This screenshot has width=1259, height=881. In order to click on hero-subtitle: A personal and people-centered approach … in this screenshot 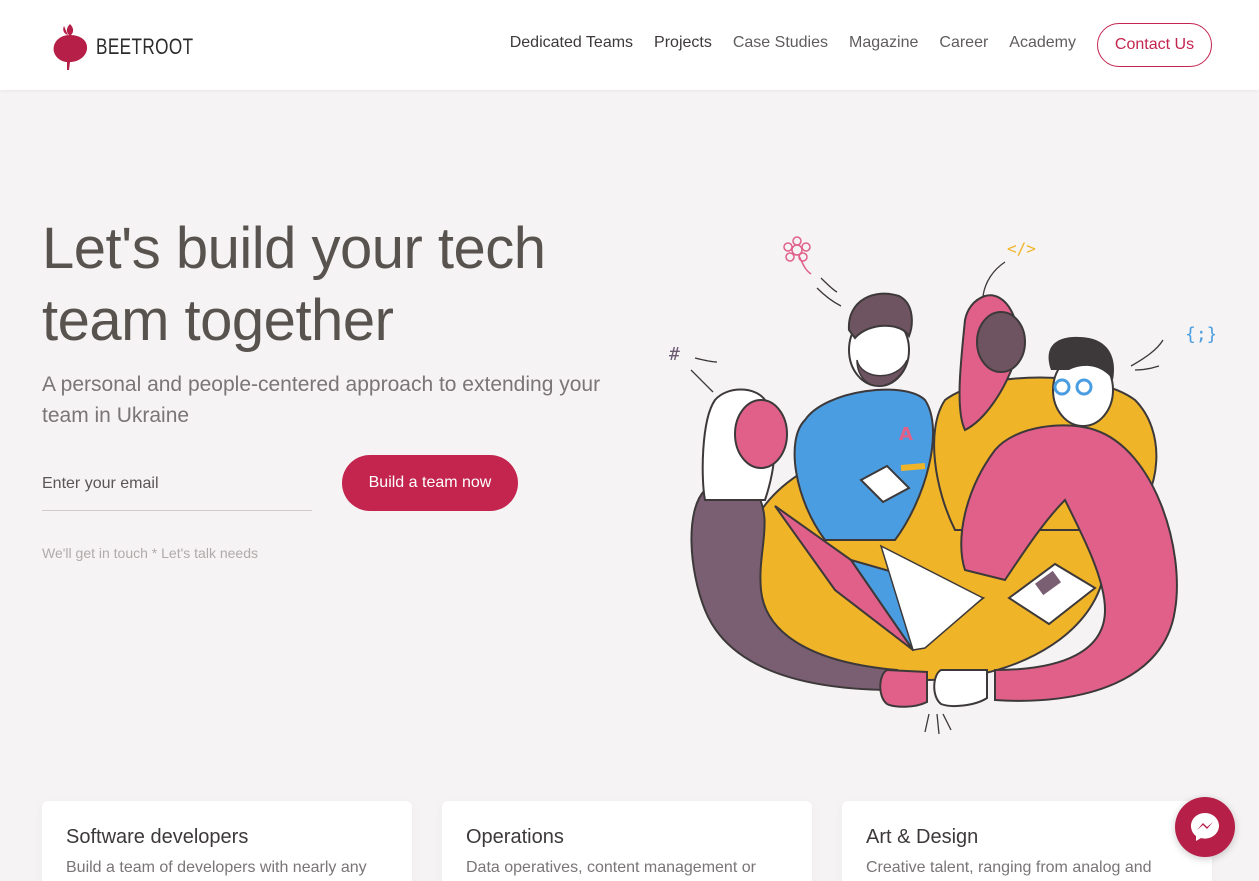, I will do `click(321, 400)`.